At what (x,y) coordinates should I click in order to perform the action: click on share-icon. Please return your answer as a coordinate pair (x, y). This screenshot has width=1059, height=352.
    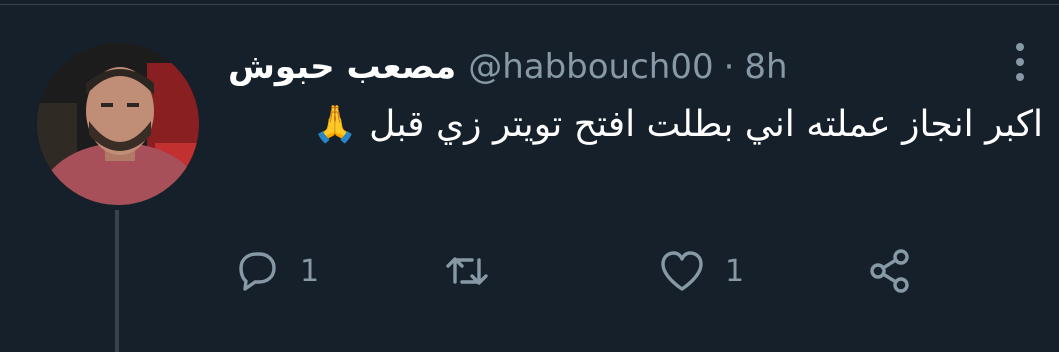
    Looking at the image, I should click on (889, 271).